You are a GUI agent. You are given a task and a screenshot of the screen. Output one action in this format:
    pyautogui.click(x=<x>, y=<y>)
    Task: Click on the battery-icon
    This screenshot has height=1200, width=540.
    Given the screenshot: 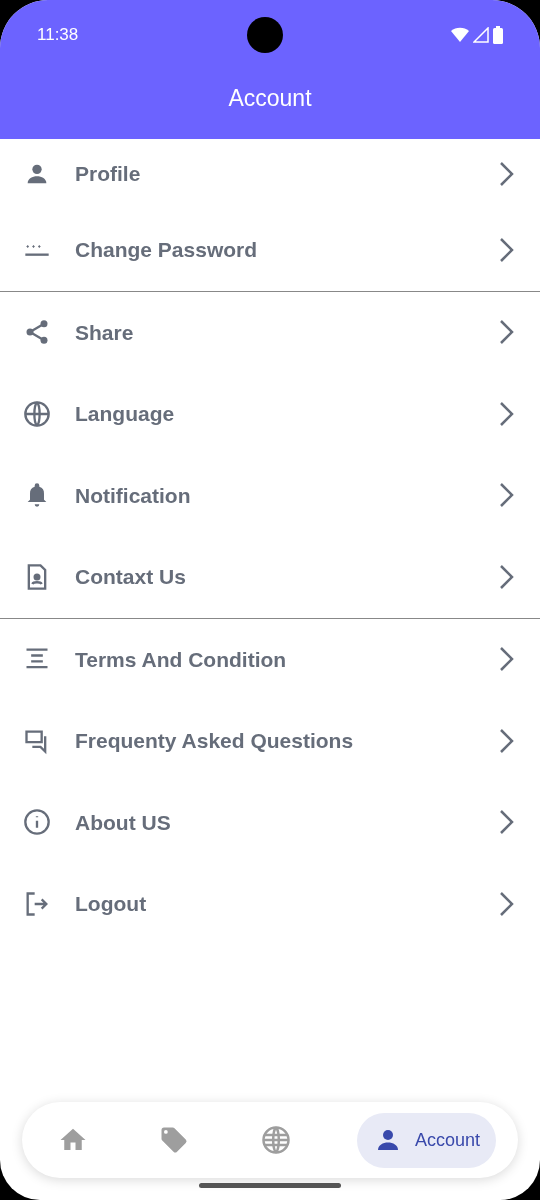 What is the action you would take?
    pyautogui.click(x=498, y=35)
    